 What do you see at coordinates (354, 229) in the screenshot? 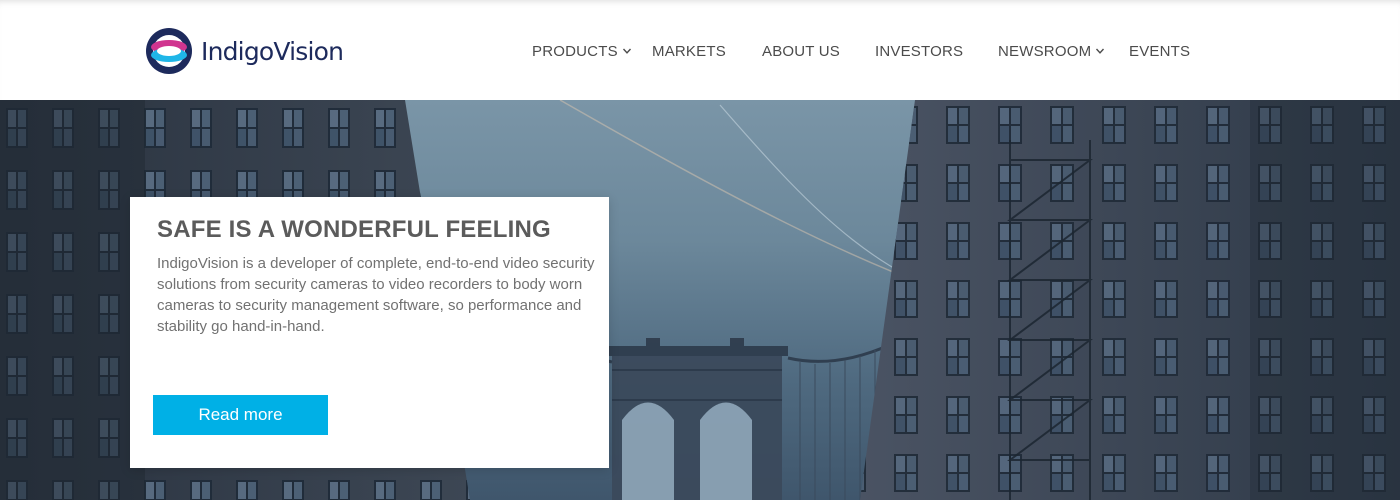
I see `hero-title: SAFE IS A WONDERFUL FEELING` at bounding box center [354, 229].